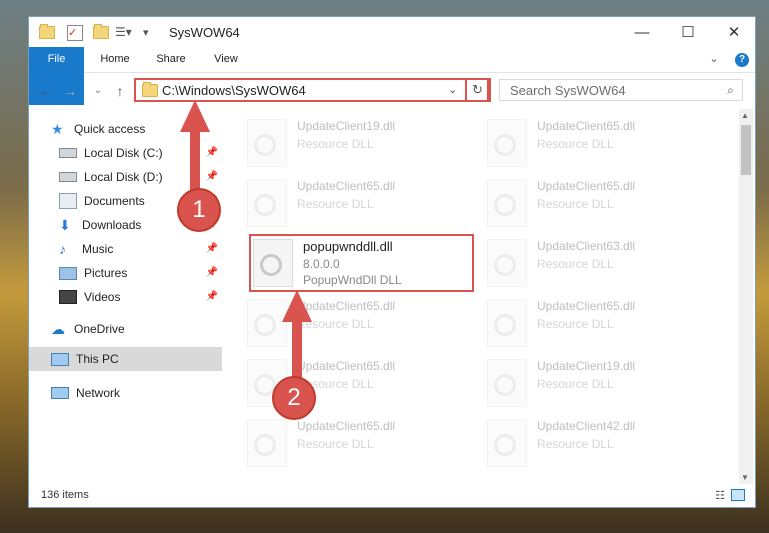 The width and height of the screenshot is (769, 533). I want to click on sidebar-item-pictures: Pictures 📌, so click(140, 273).